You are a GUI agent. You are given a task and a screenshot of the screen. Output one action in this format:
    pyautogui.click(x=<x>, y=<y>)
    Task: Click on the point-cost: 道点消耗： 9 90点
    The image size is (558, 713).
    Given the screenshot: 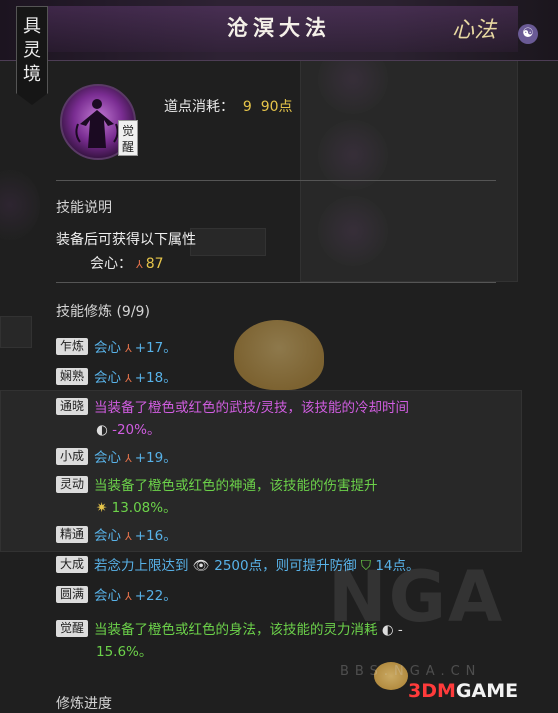 What is the action you would take?
    pyautogui.click(x=228, y=106)
    